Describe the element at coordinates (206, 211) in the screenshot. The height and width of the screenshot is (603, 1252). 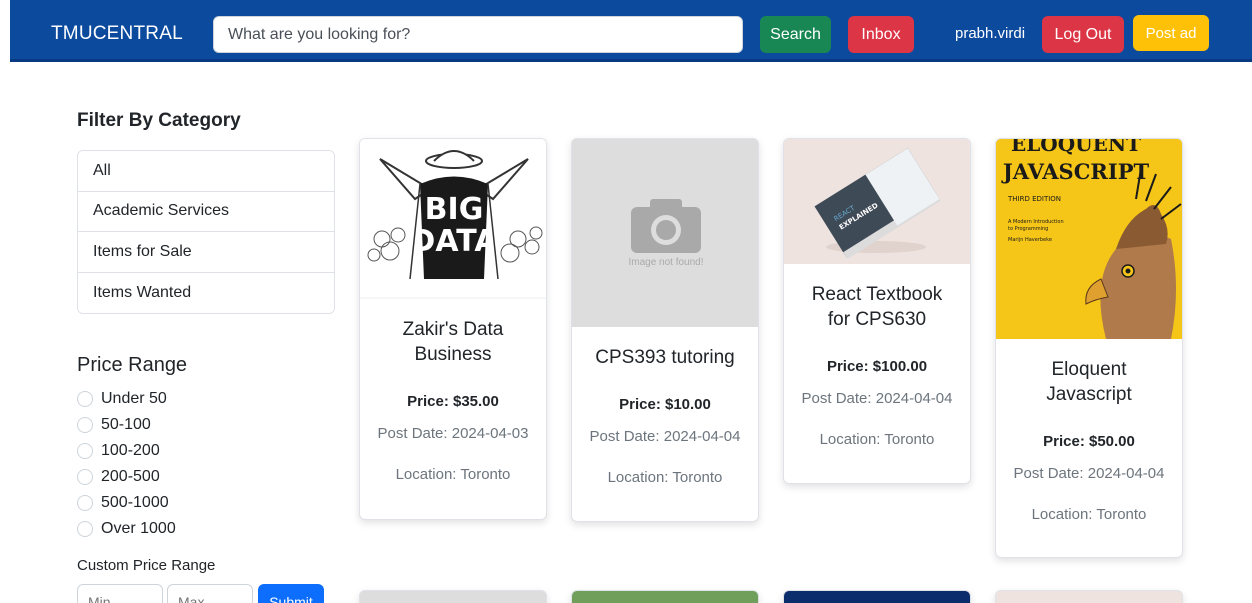
I see `category-item-academic-services: Academic Services` at that location.